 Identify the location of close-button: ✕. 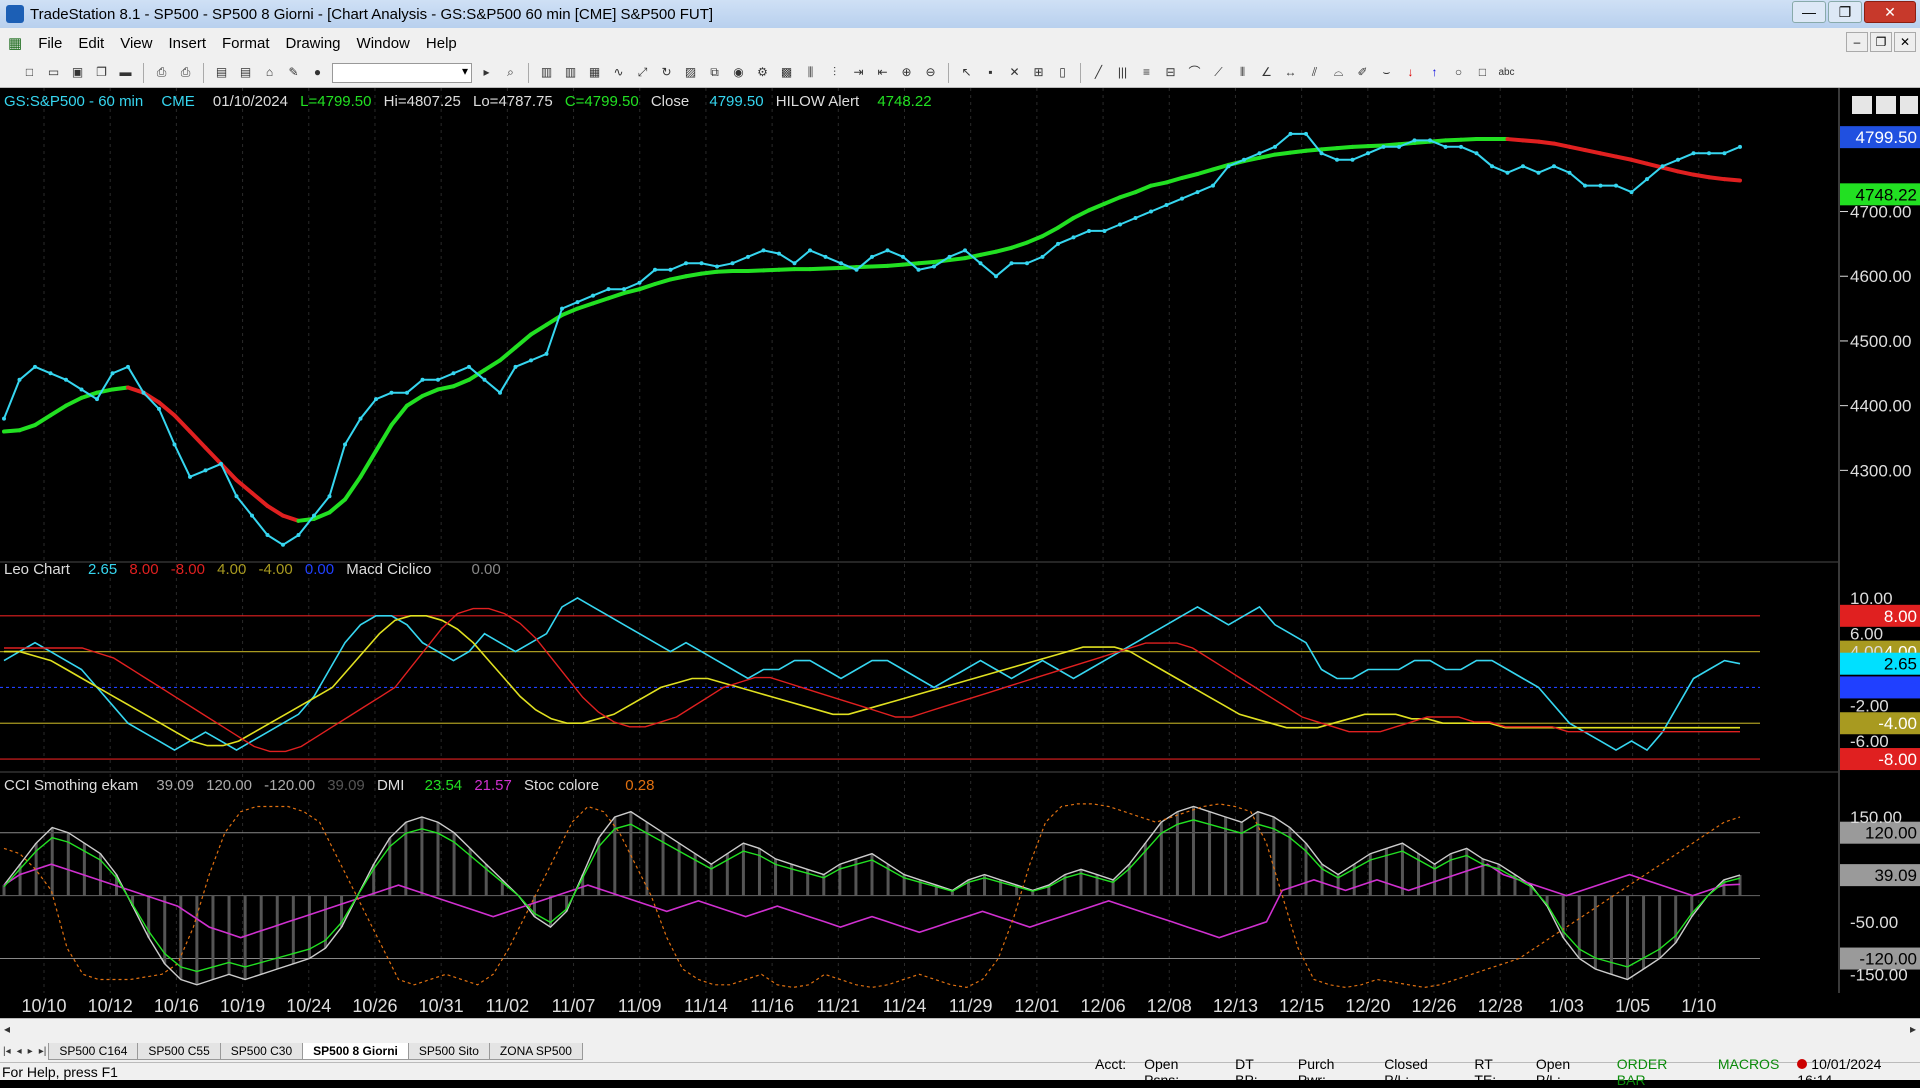
(1890, 12).